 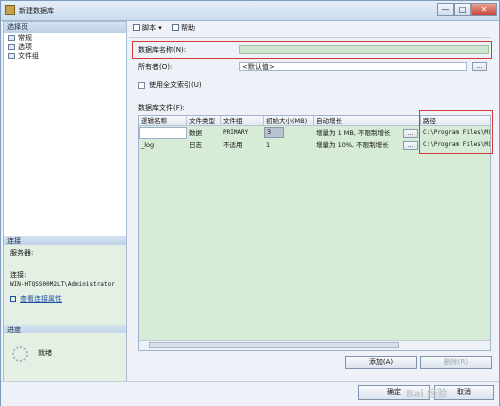 I want to click on window-title: 新建数据库, so click(x=36, y=11).